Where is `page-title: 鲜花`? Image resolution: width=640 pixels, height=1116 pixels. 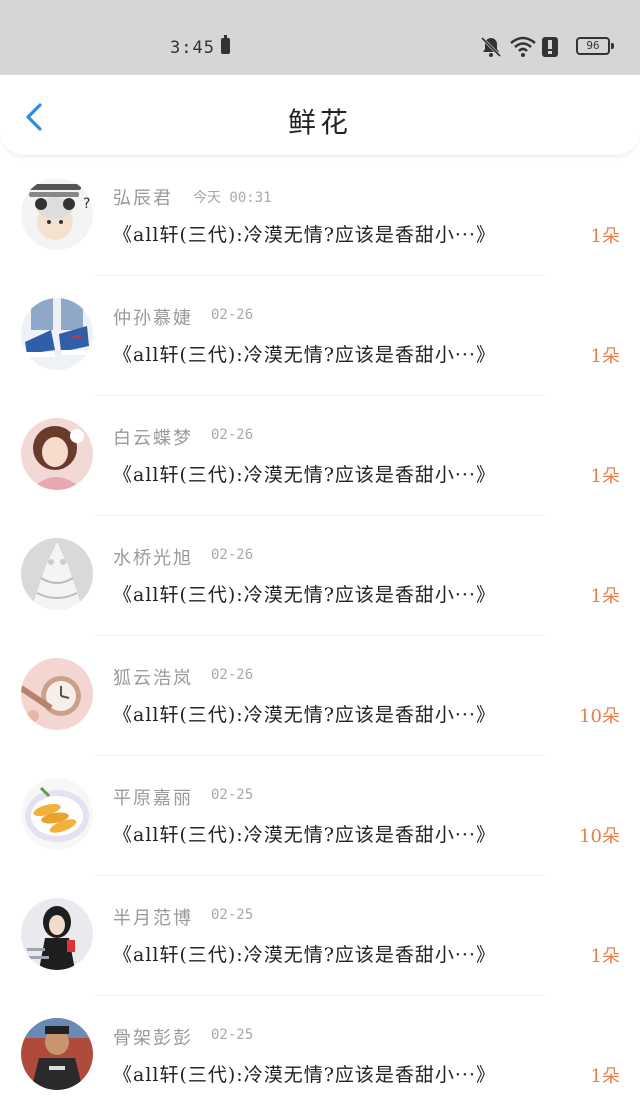 page-title: 鲜花 is located at coordinates (319, 122).